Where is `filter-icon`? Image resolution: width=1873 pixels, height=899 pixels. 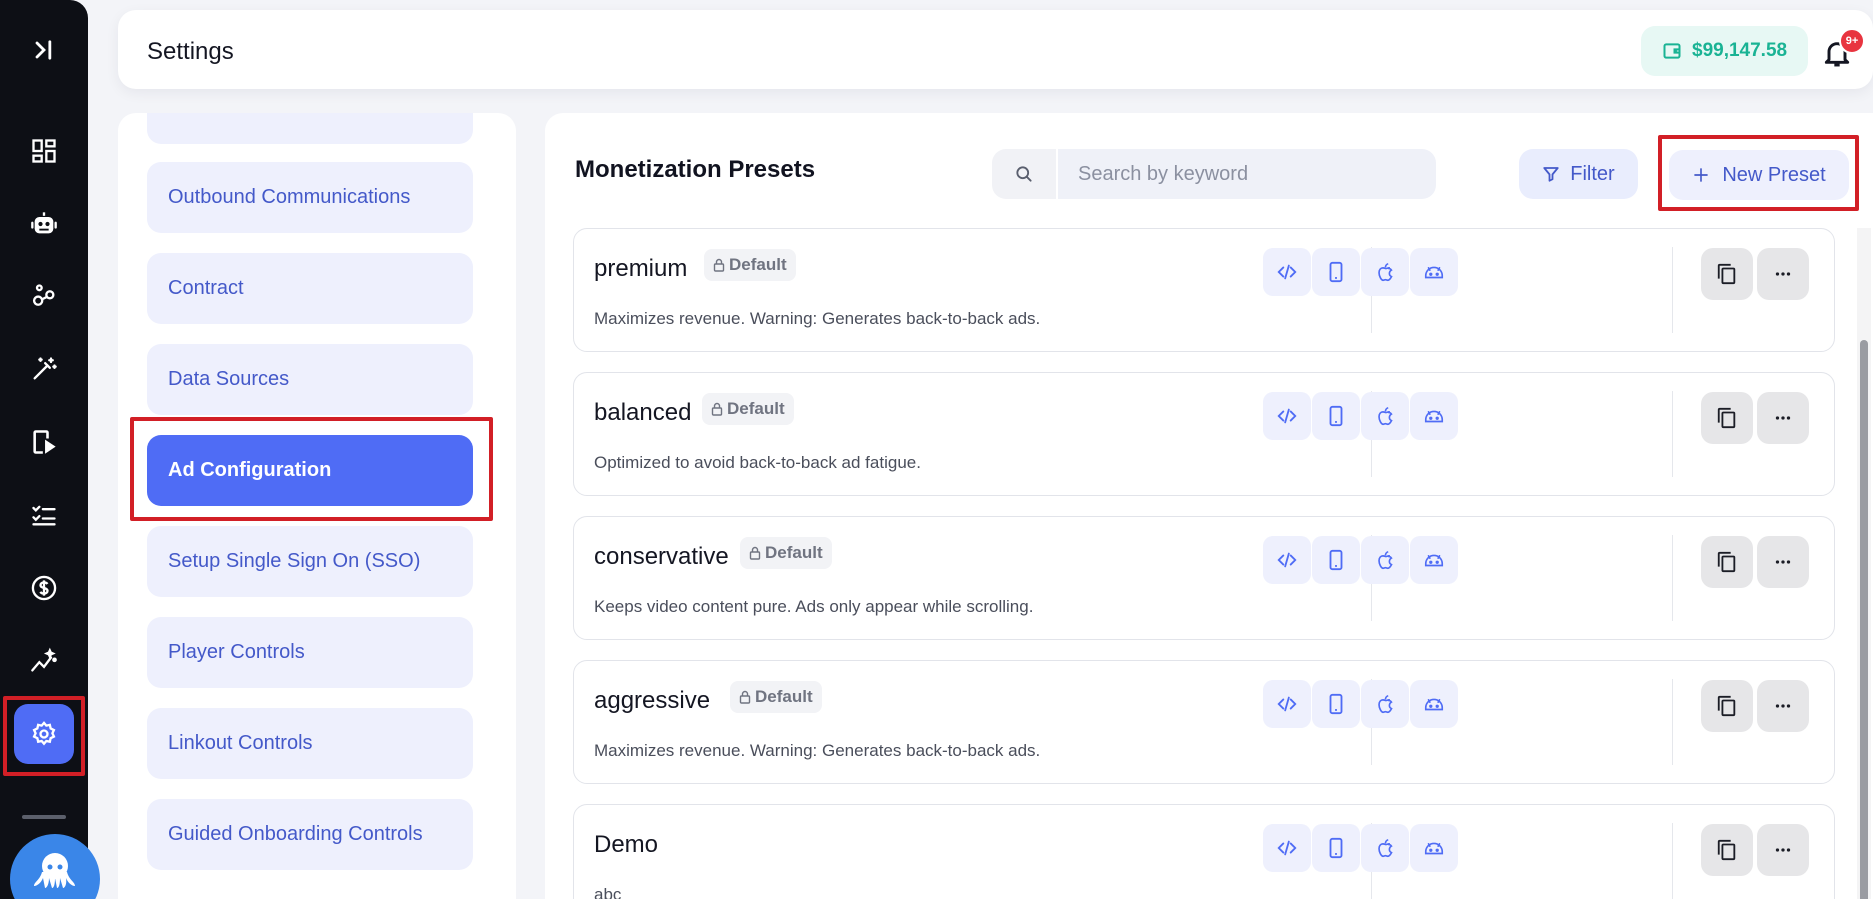 filter-icon is located at coordinates (1551, 174).